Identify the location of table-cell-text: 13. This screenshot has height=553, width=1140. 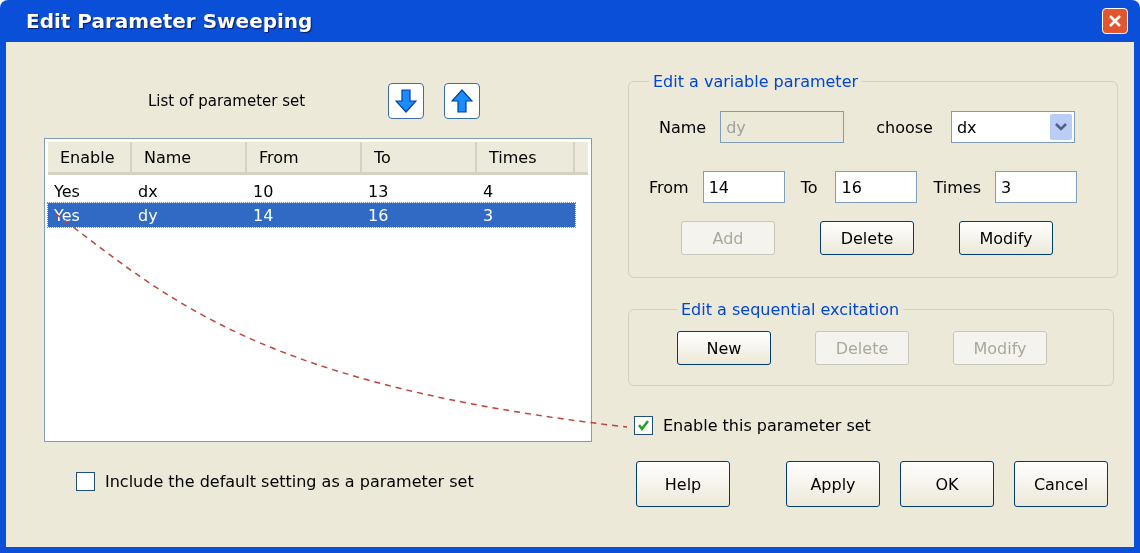
(378, 191).